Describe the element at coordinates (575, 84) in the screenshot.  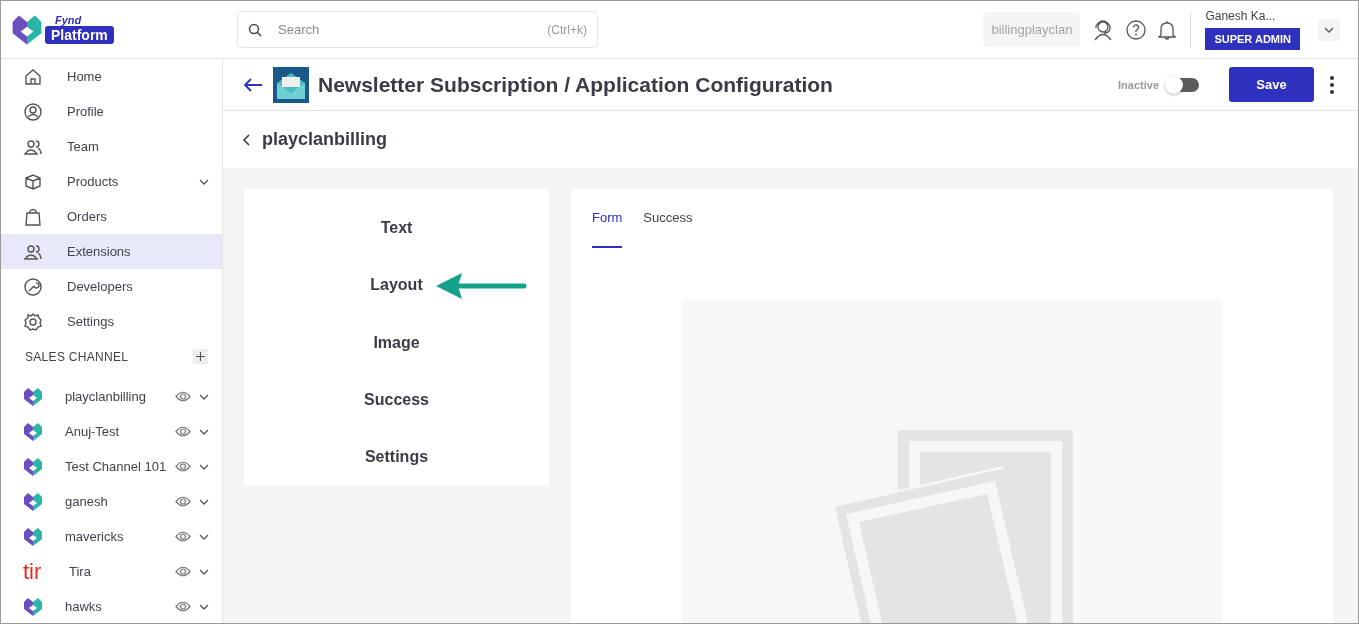
I see `page-title: Newsletter Subscription / Application Configuration` at that location.